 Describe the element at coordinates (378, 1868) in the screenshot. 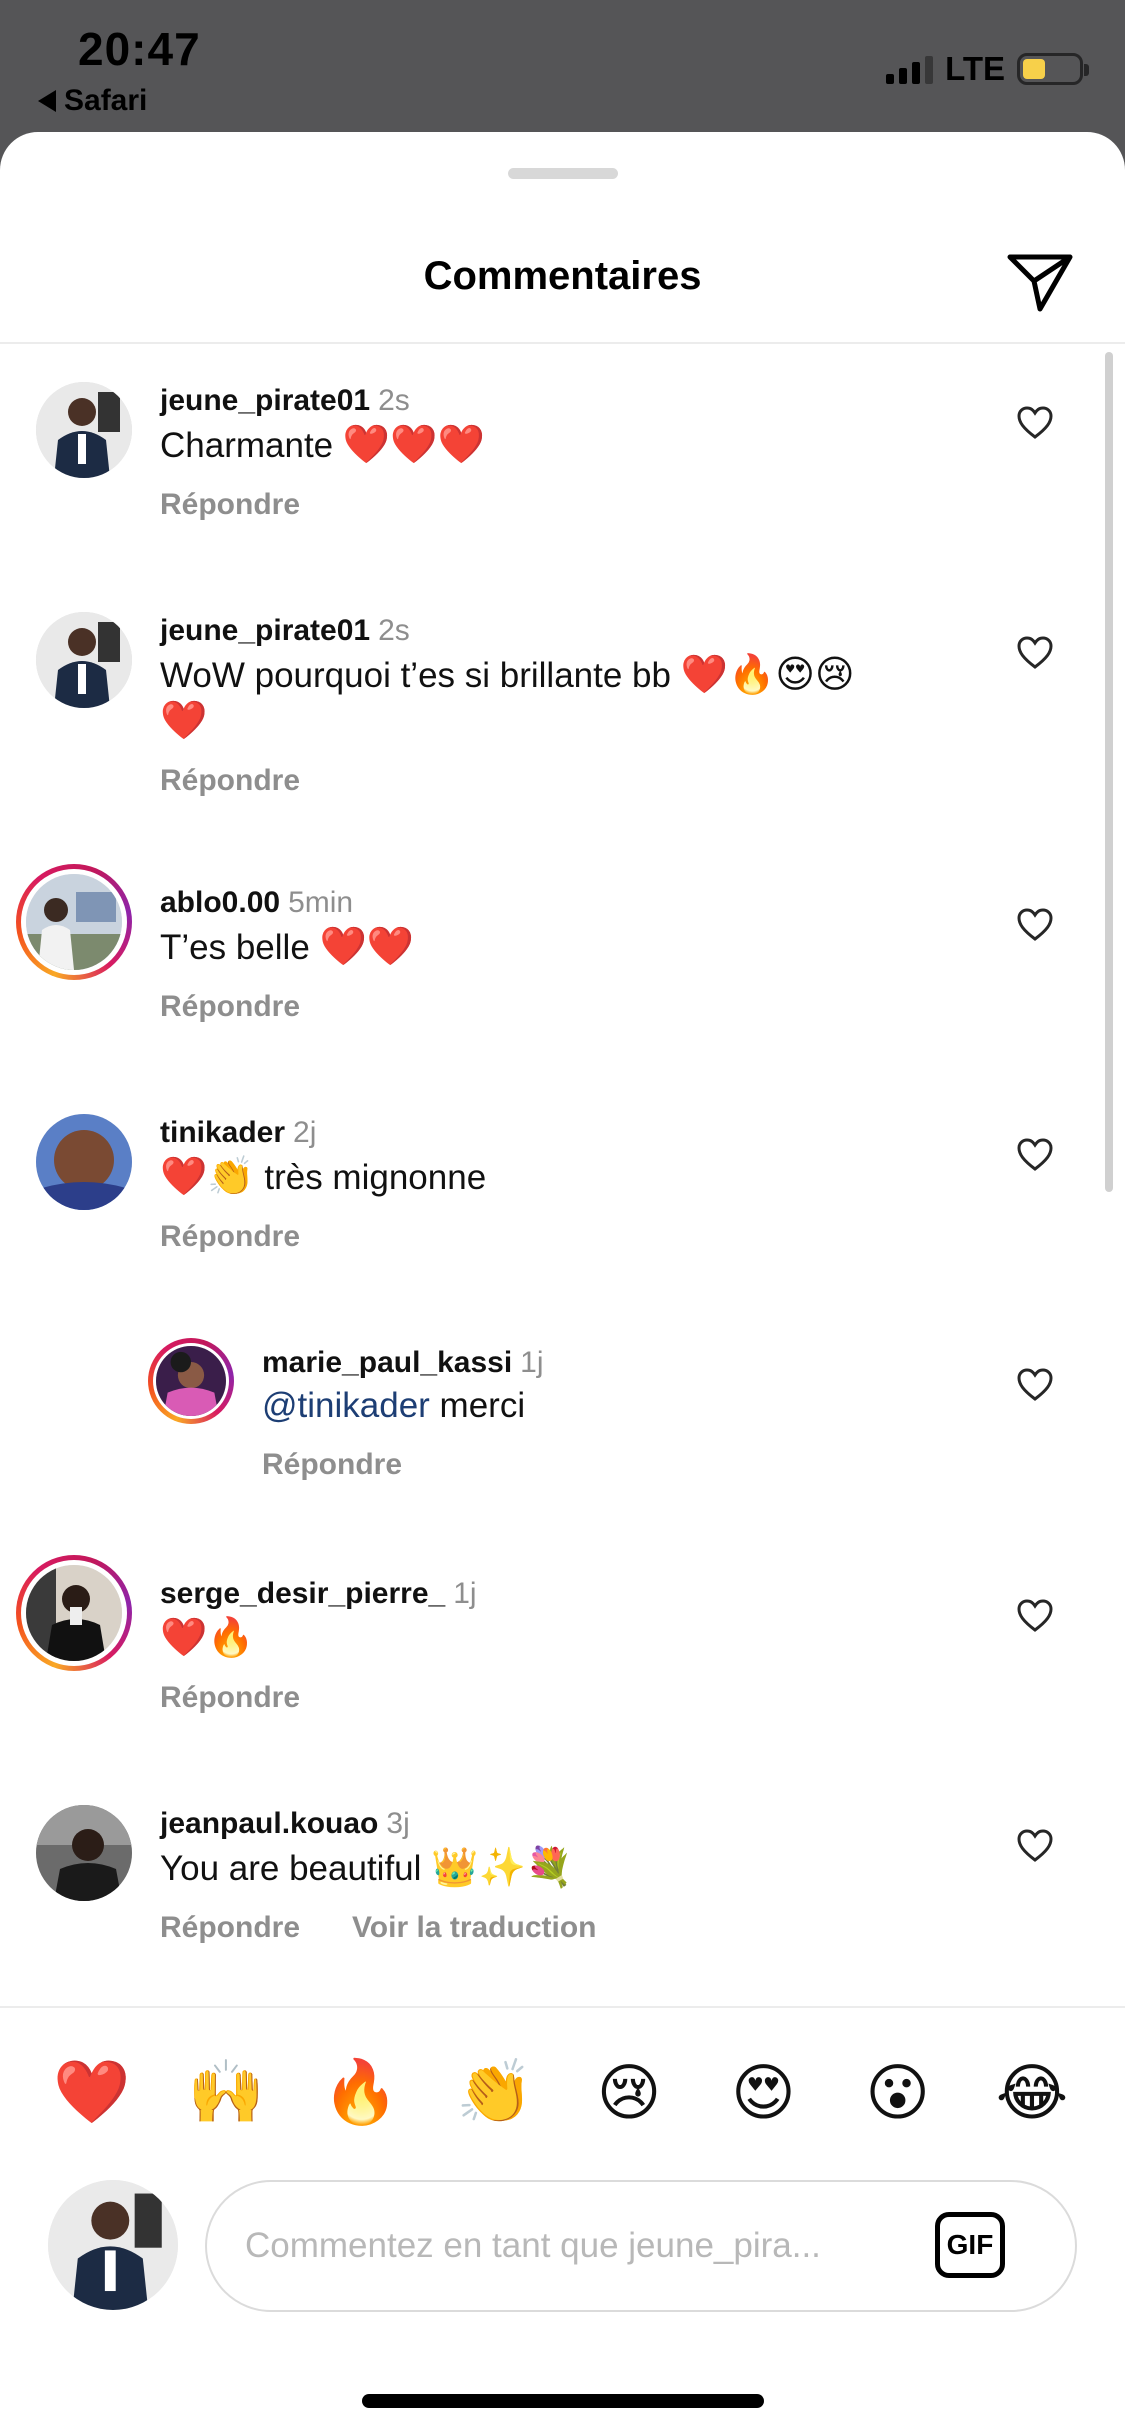

I see `comment-text: You are beautiful 👑✨💐` at that location.